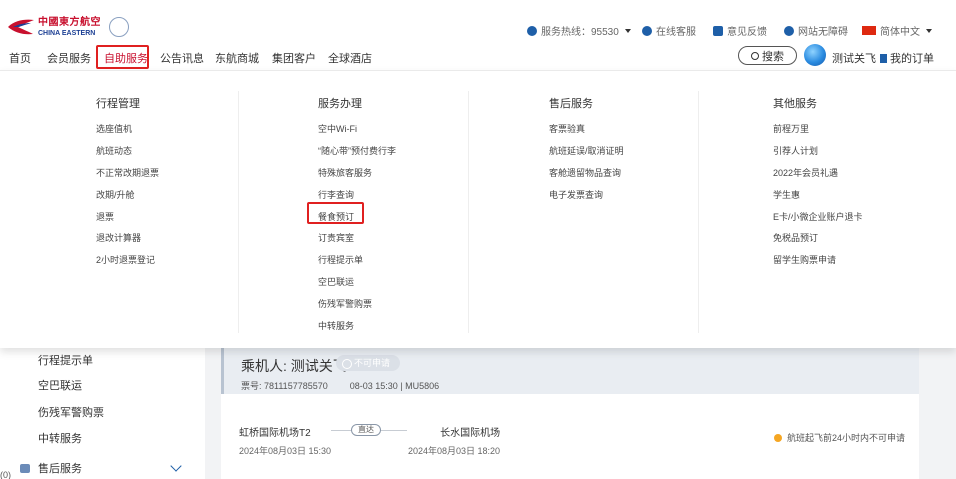 Image resolution: width=956 pixels, height=479 pixels. I want to click on swallow-logo-icon, so click(21, 27).